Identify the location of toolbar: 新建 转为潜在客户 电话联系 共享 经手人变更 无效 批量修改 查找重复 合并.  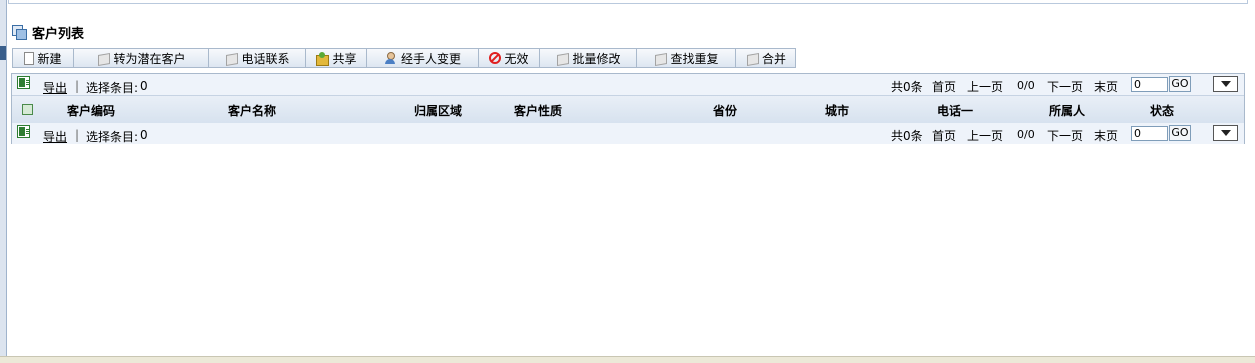
(404, 58).